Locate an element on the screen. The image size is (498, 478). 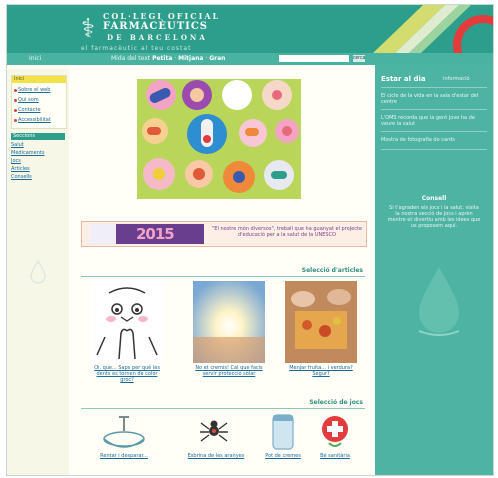
sidebar-subtitle: Informació is located at coordinates (456, 79).